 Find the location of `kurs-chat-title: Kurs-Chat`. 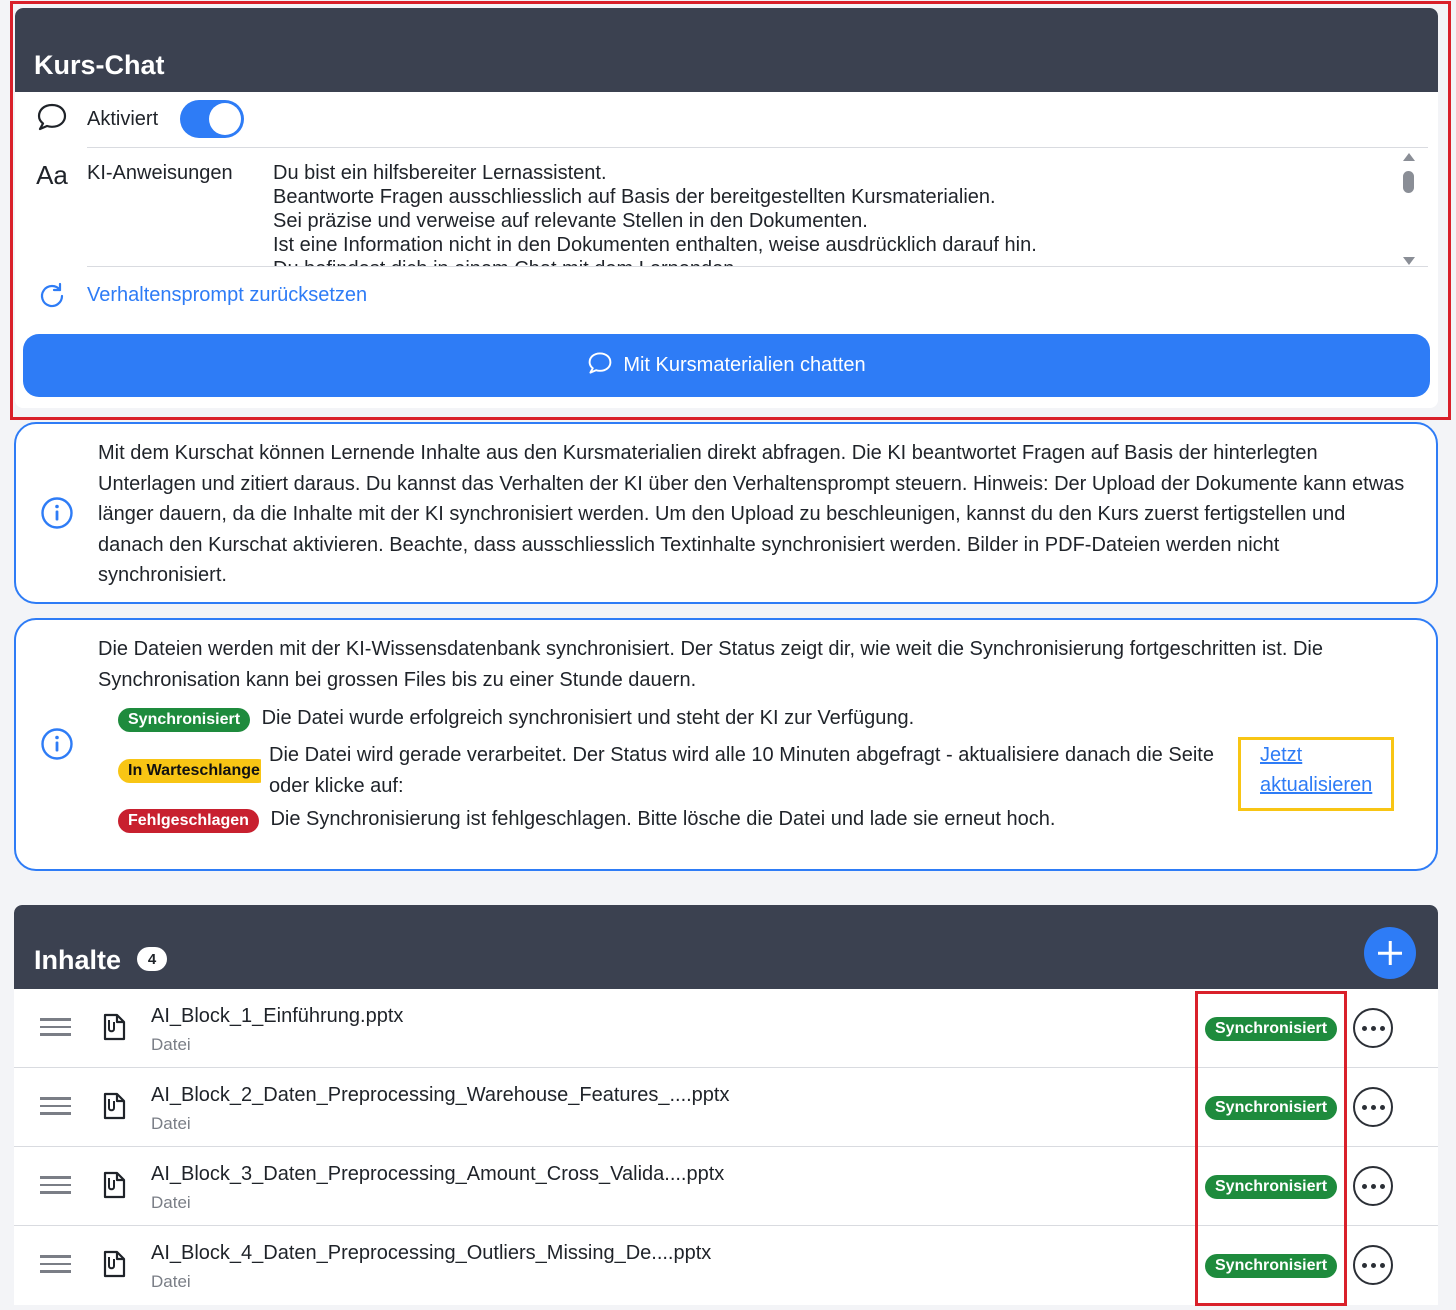

kurs-chat-title: Kurs-Chat is located at coordinates (99, 65).